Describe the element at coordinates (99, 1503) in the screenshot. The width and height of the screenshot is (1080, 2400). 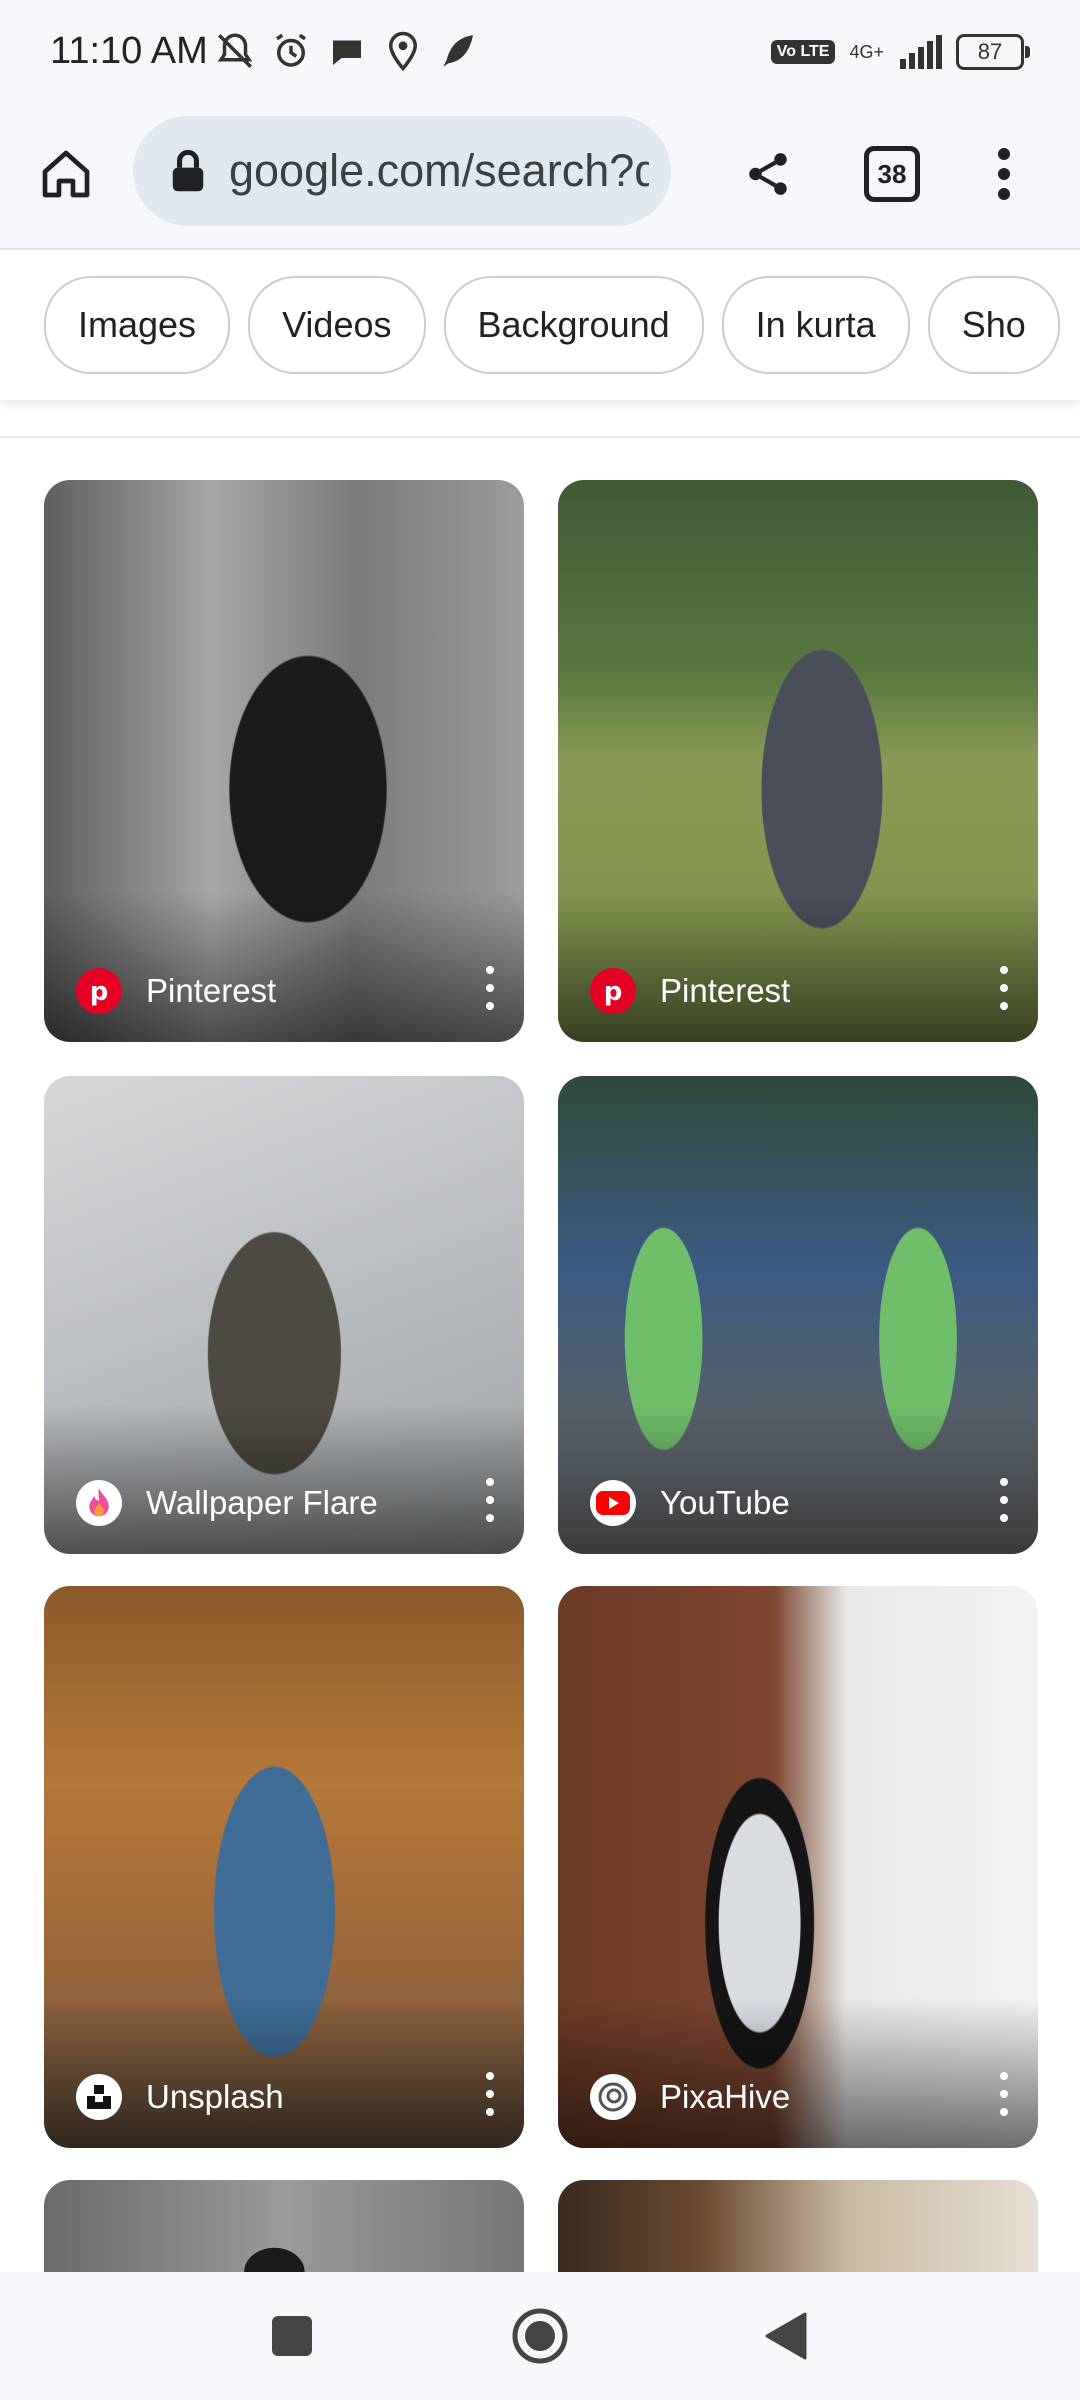
I see `wallpaper-flare-icon` at that location.